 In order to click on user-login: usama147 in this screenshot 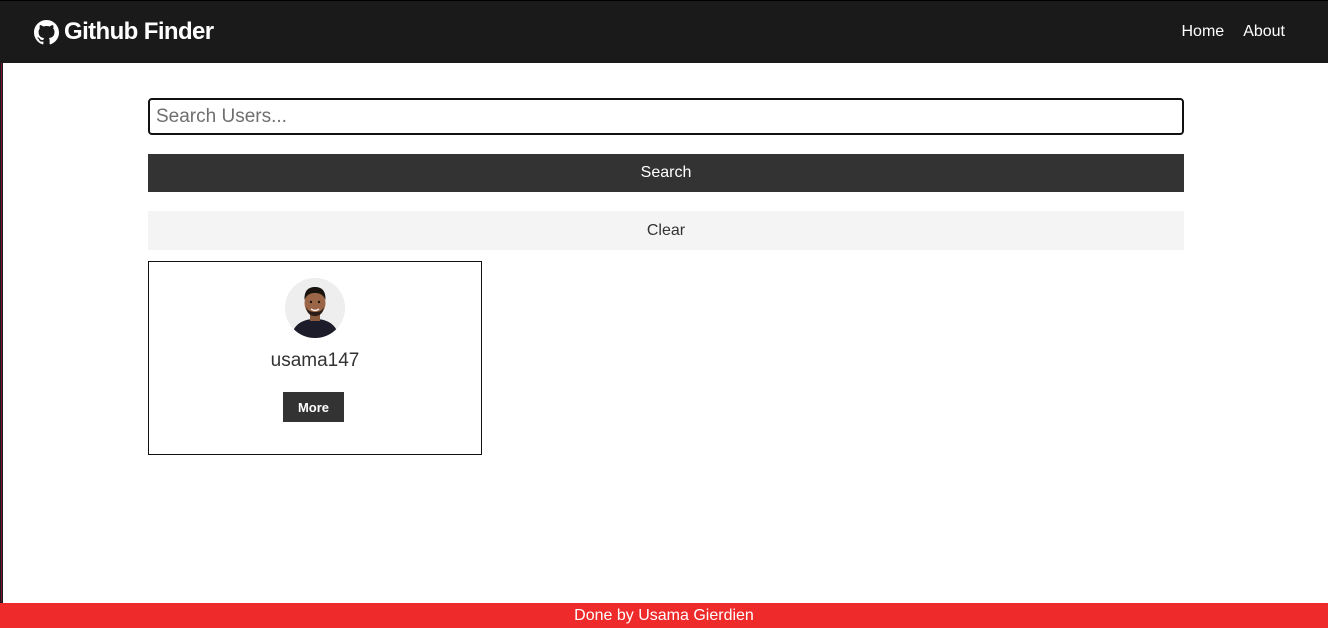, I will do `click(315, 360)`.